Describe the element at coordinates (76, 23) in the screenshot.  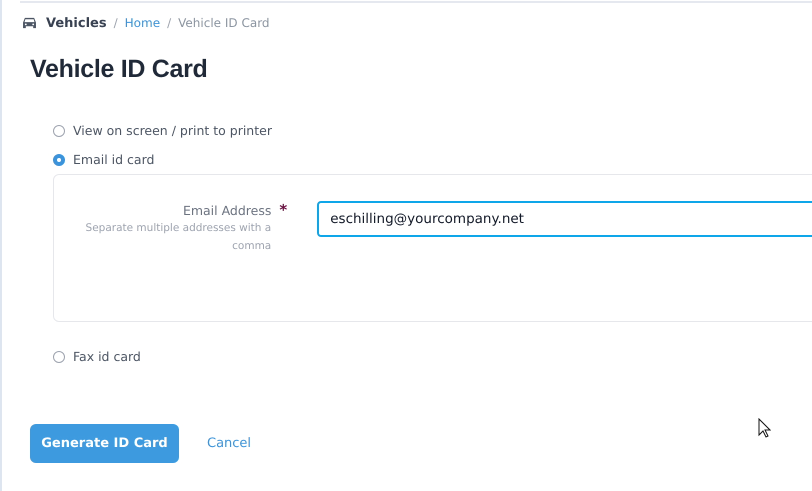
I see `breadcrumb-section: Vehicles` at that location.